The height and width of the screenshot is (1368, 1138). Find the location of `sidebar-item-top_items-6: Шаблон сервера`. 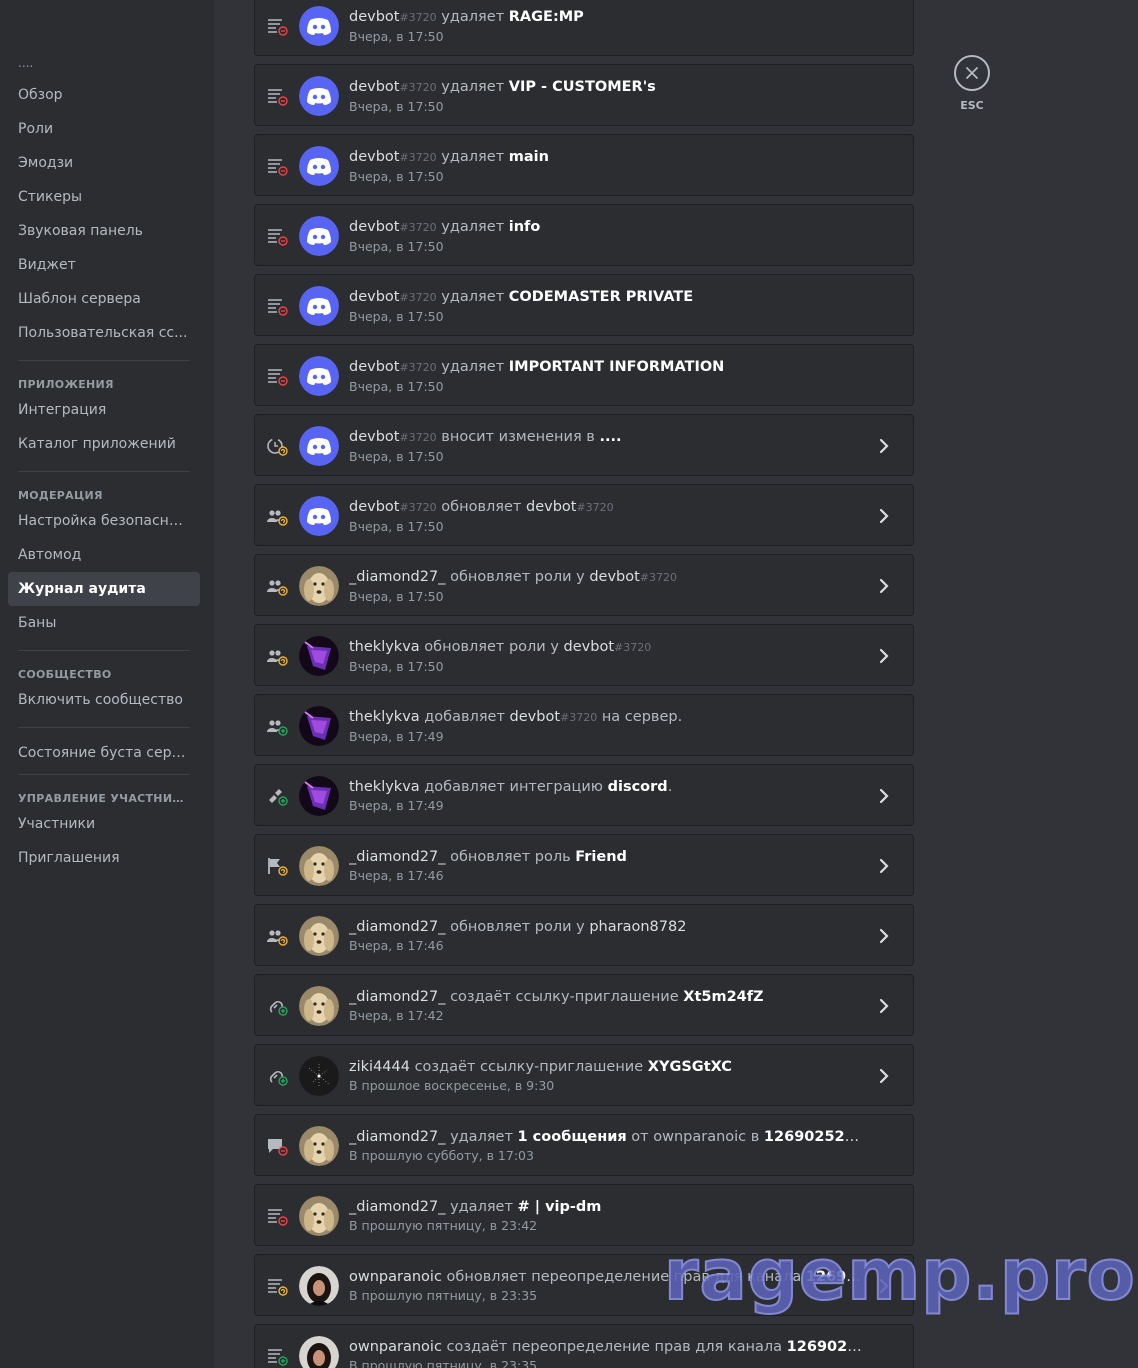

sidebar-item-top_items-6: Шаблон сервера is located at coordinates (104, 299).